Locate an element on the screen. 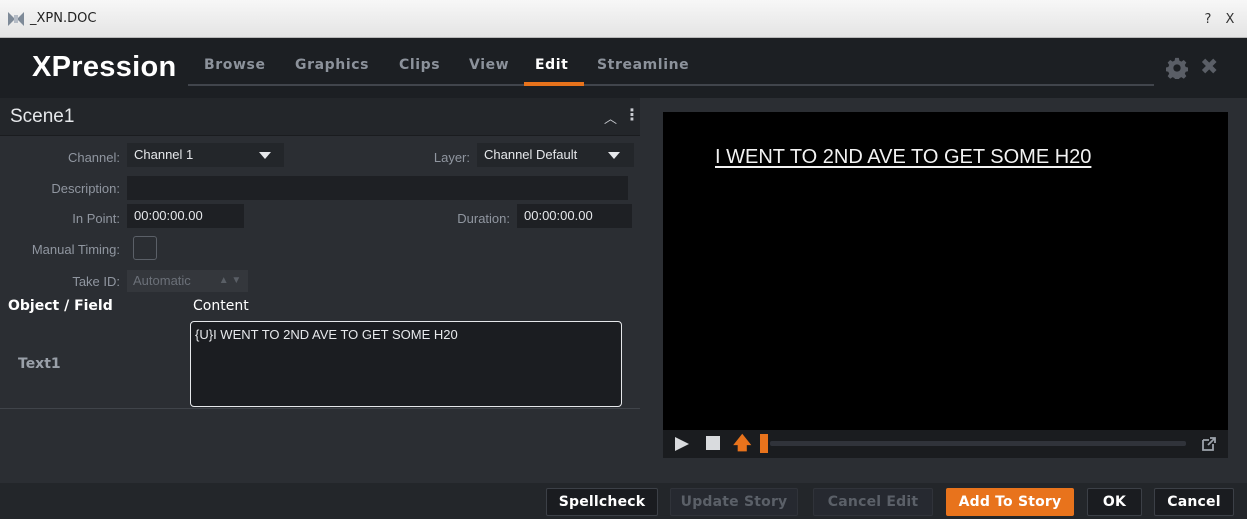  tab-clips: Clips is located at coordinates (419, 65).